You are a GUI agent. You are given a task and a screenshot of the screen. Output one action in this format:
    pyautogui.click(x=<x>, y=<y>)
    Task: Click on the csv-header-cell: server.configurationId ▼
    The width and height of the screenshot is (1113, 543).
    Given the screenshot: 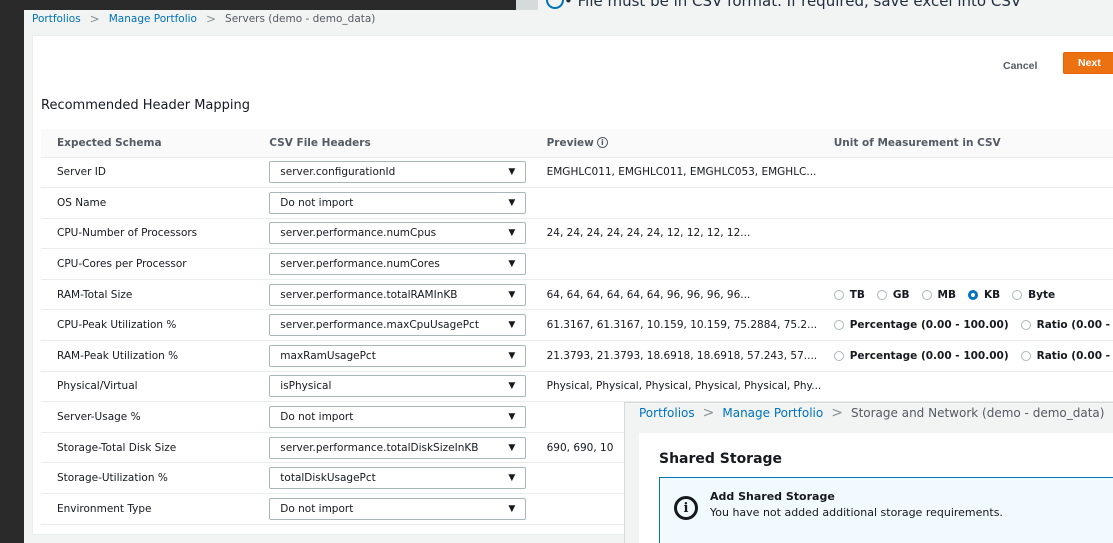 What is the action you would take?
    pyautogui.click(x=404, y=173)
    